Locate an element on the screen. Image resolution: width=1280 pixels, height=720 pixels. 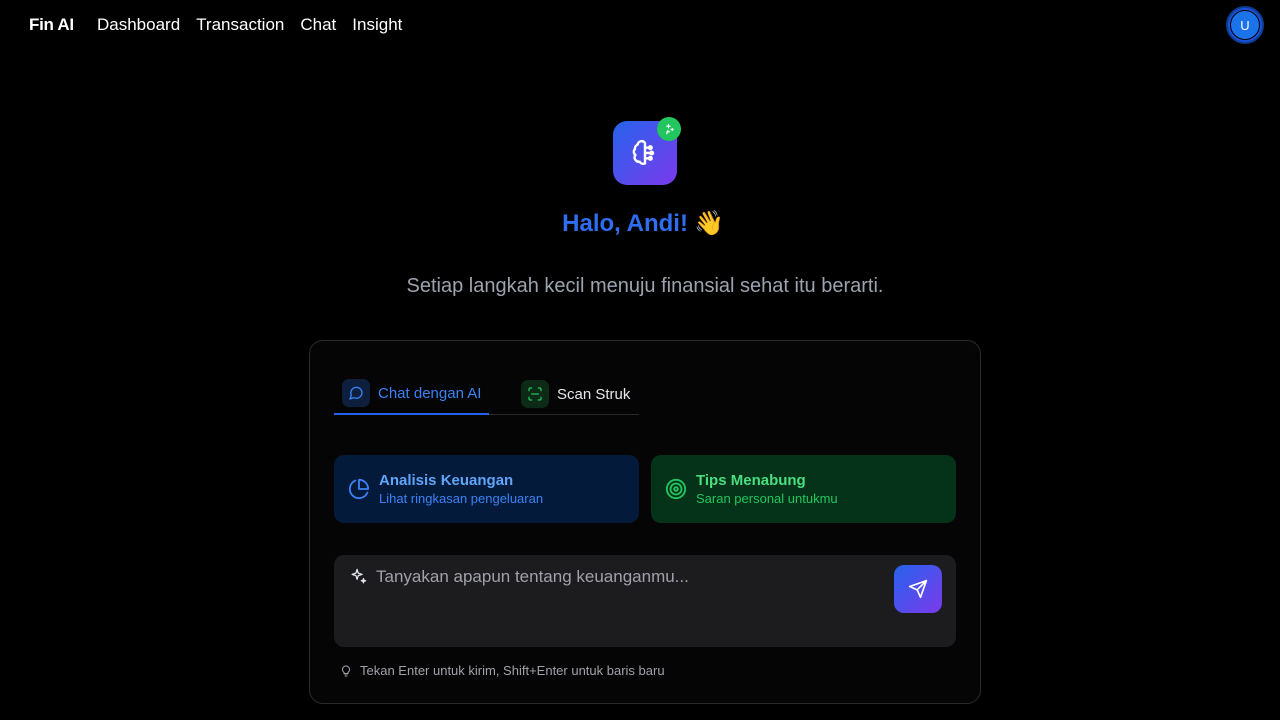
logo-badge is located at coordinates (669, 129).